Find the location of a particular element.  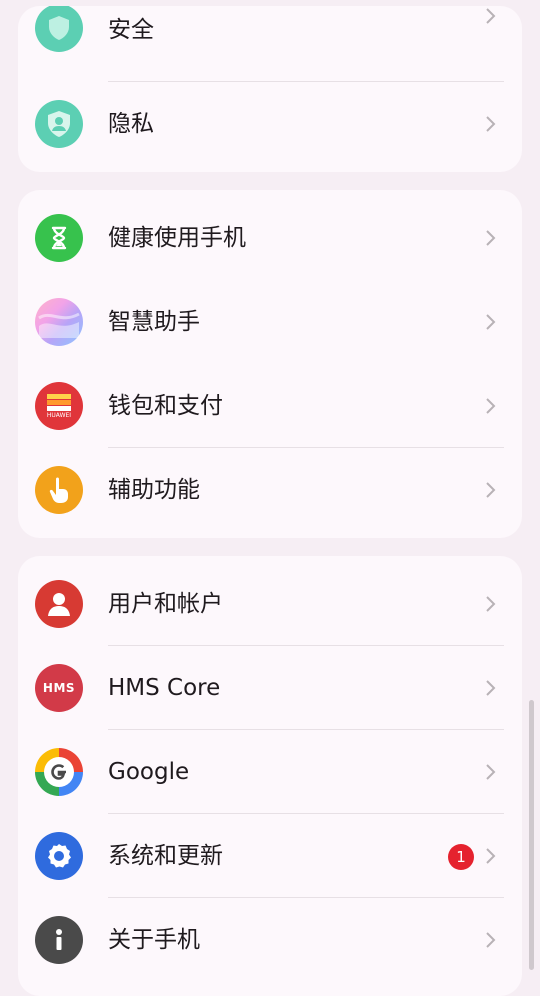

settings-item-smart-assistant: 智慧助手 is located at coordinates (270, 322).